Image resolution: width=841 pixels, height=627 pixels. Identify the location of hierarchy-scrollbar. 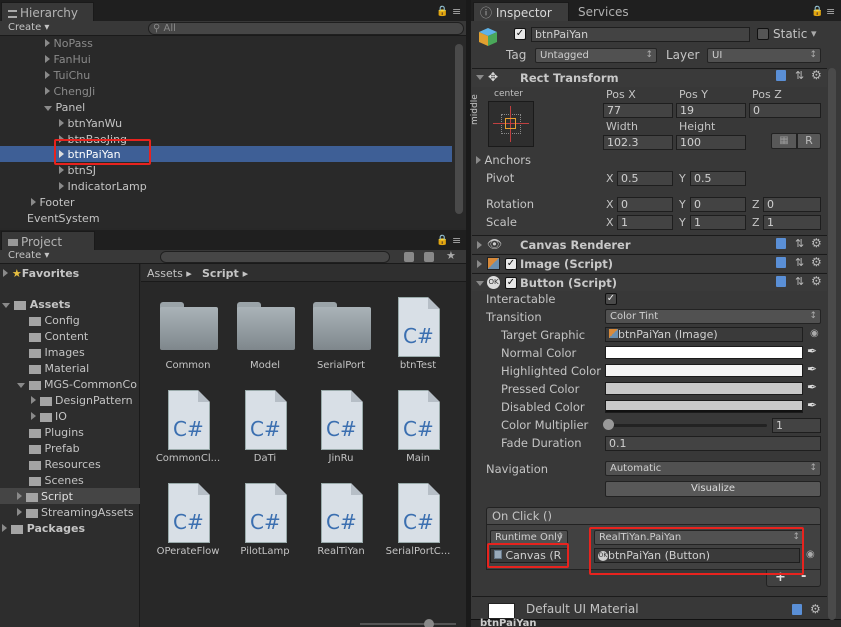
(459, 129).